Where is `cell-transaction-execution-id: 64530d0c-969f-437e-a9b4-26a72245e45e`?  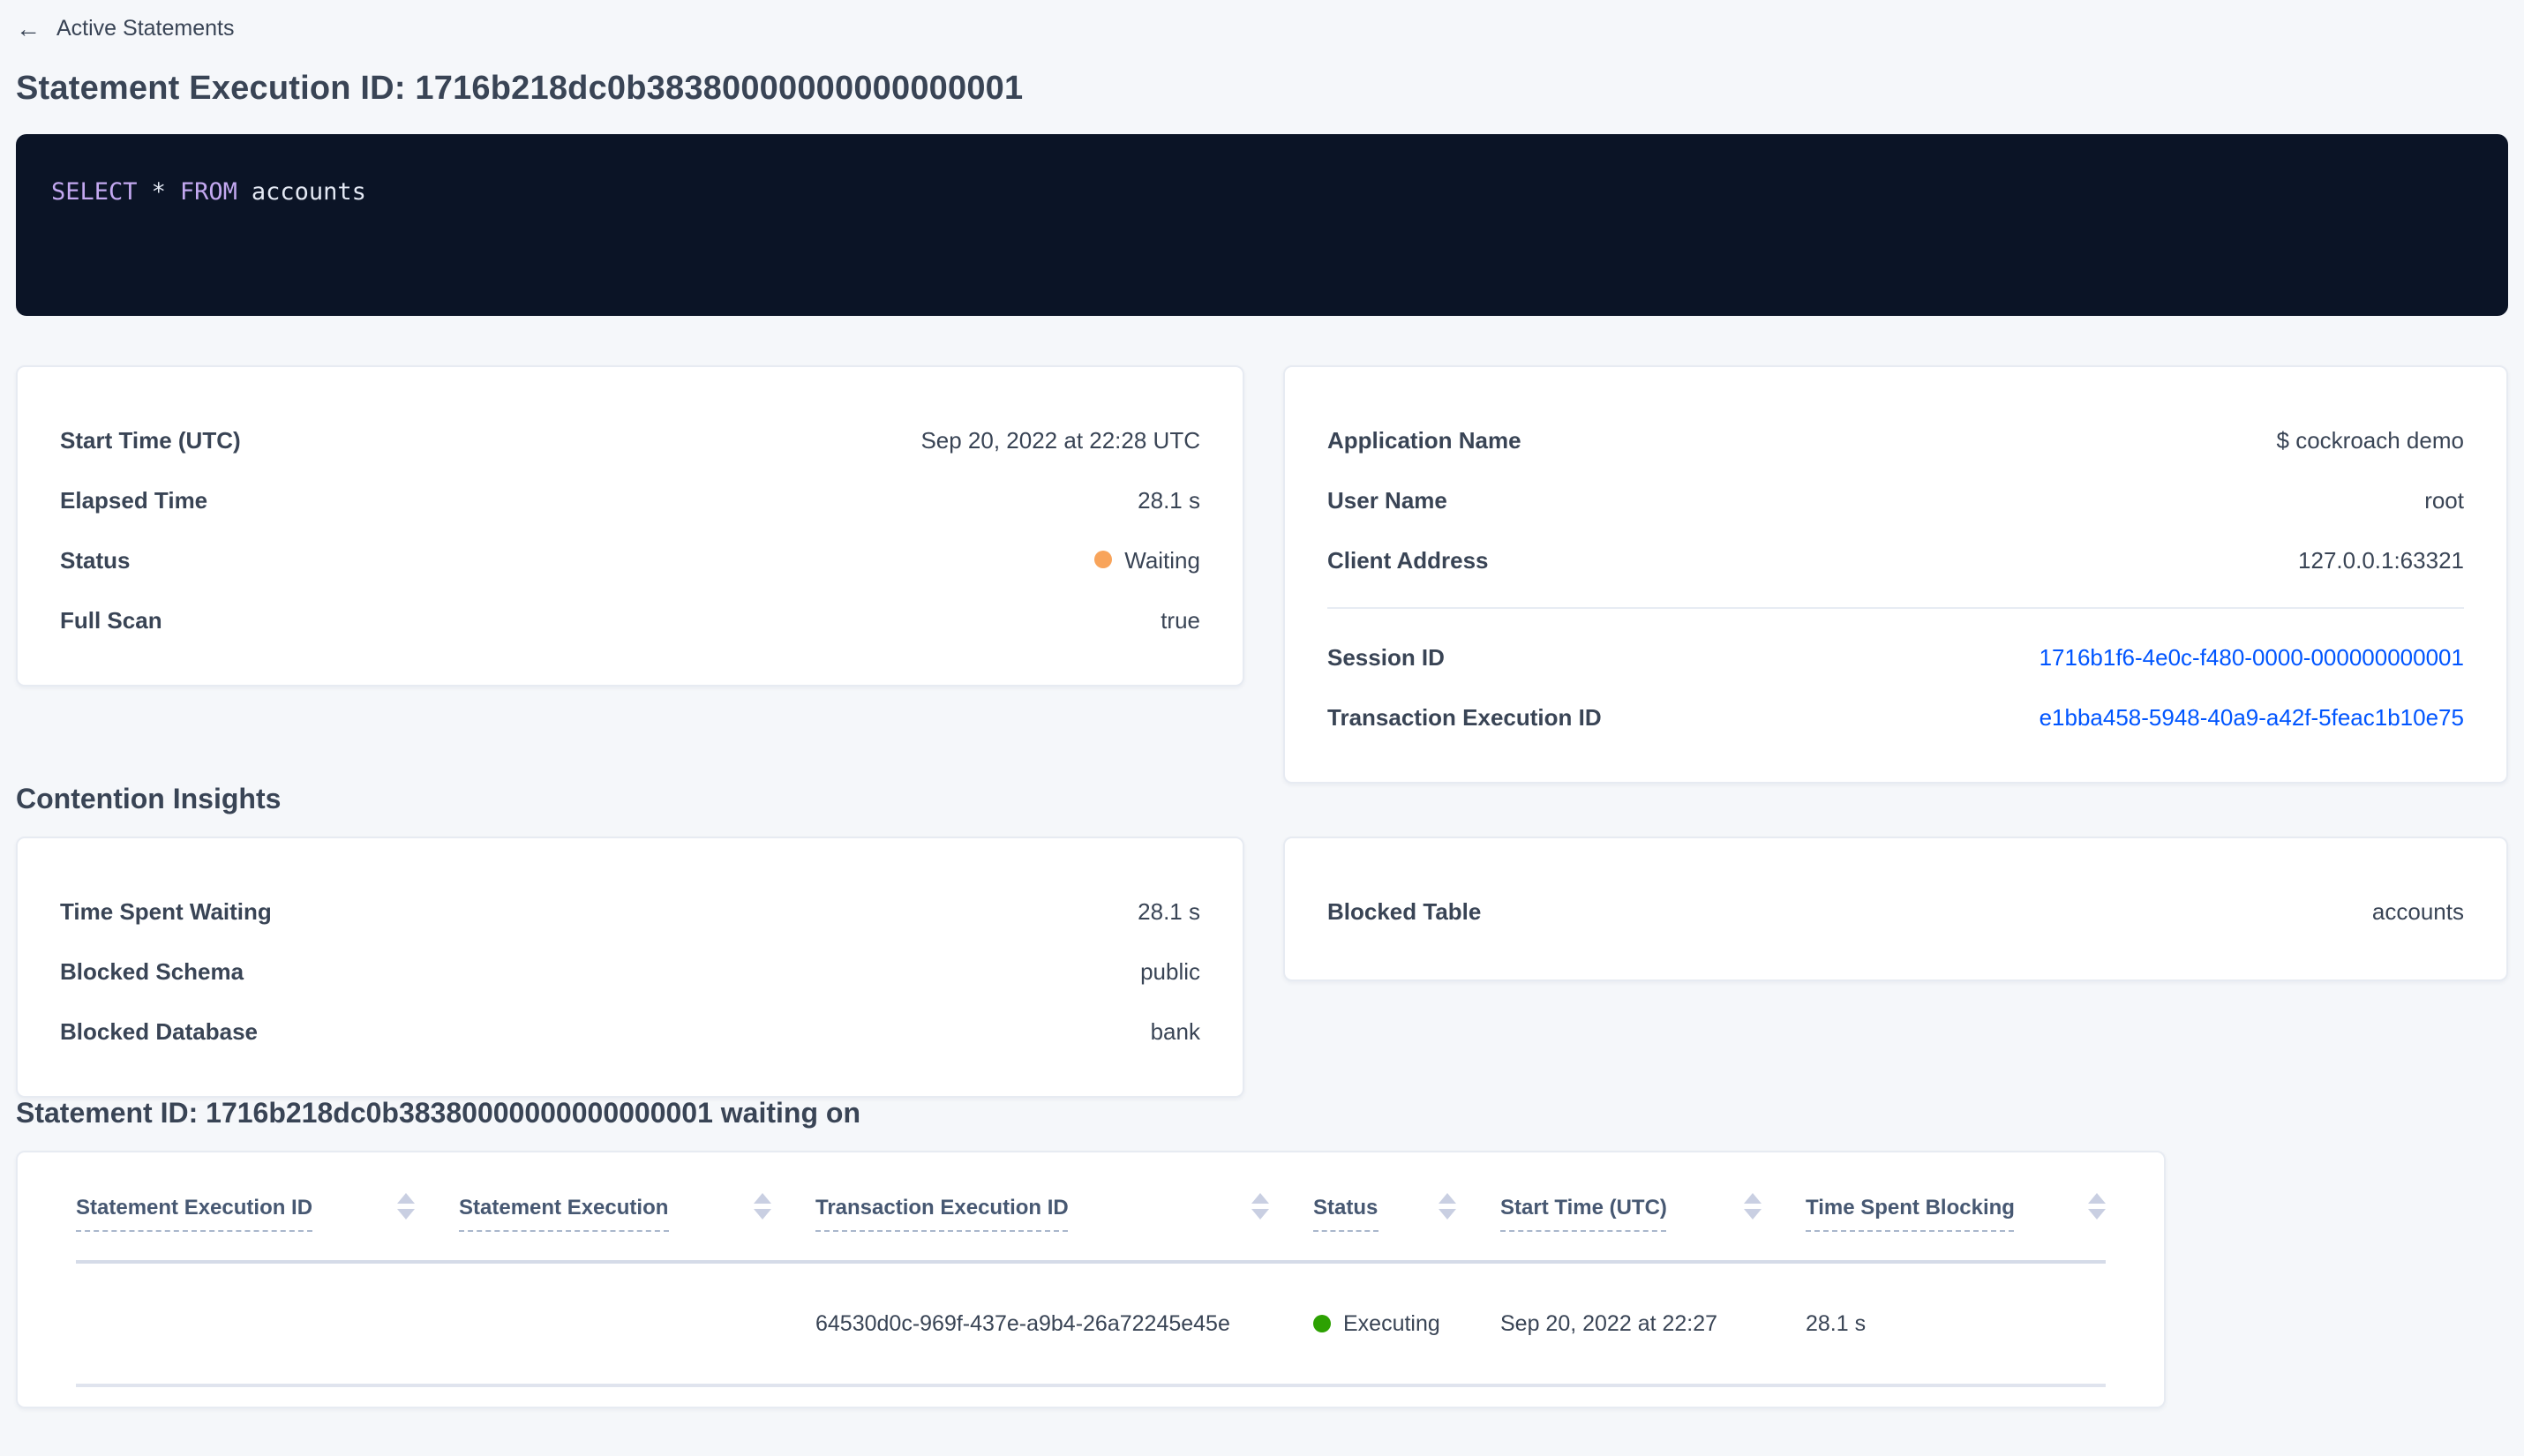
cell-transaction-execution-id: 64530d0c-969f-437e-a9b4-26a72245e45e is located at coordinates (1022, 1323).